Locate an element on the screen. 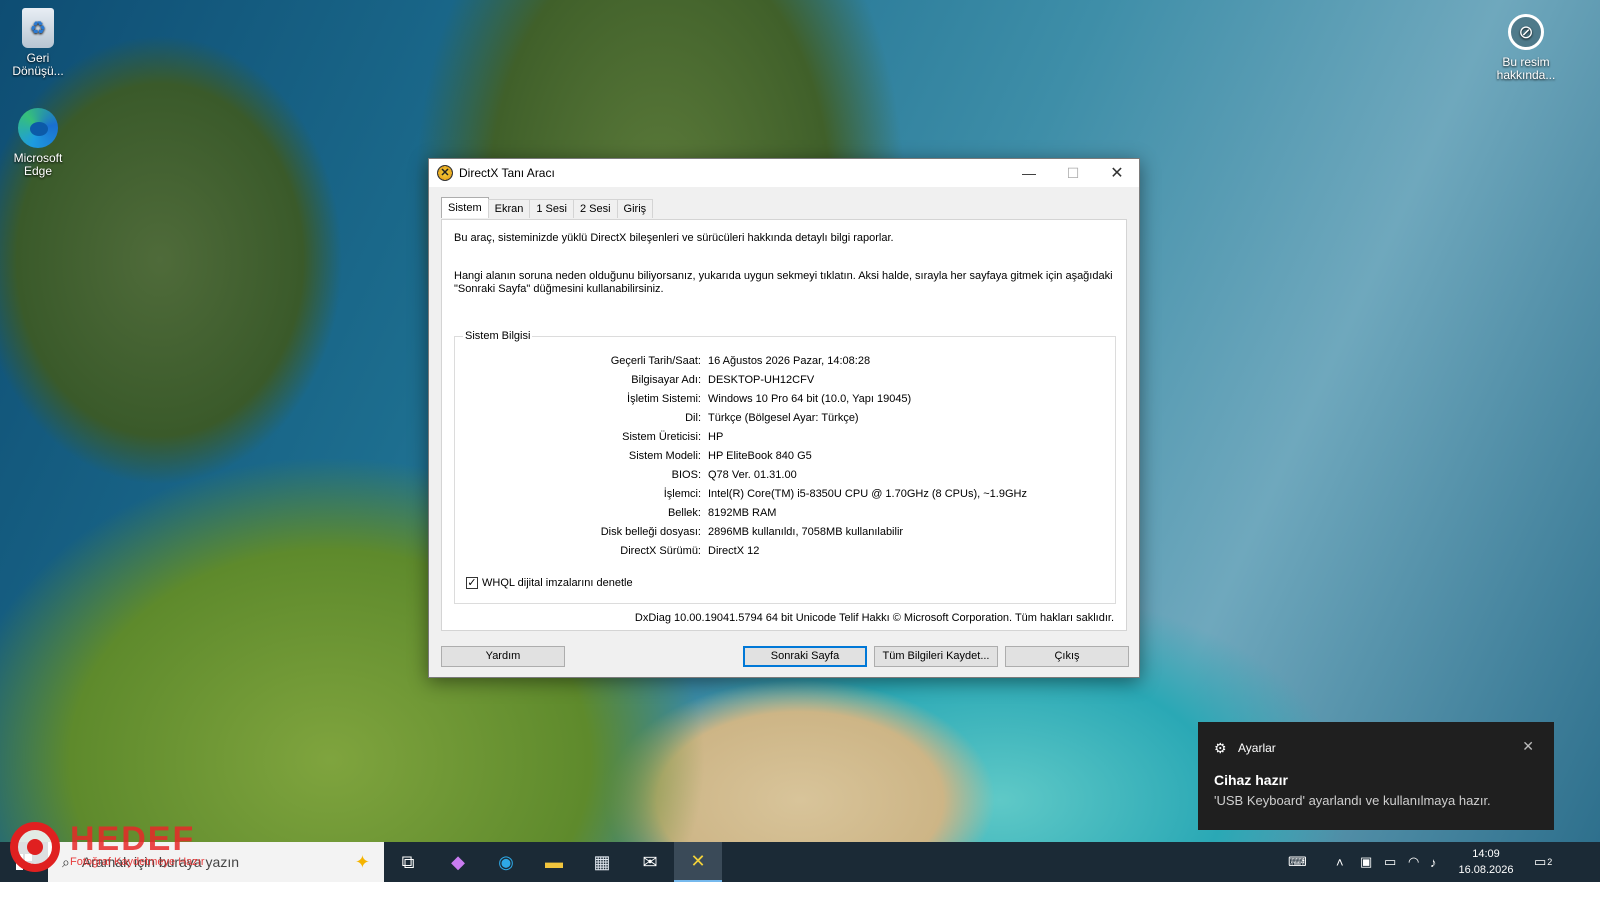  meet-now-icon: ▣ is located at coordinates (1366, 862).